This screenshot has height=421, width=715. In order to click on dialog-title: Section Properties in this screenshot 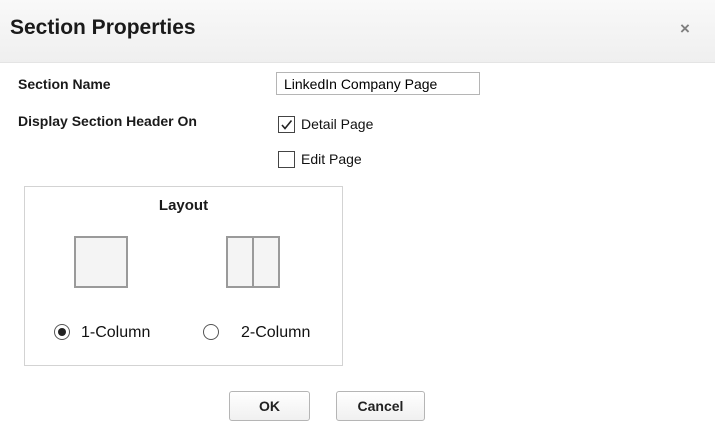, I will do `click(103, 27)`.